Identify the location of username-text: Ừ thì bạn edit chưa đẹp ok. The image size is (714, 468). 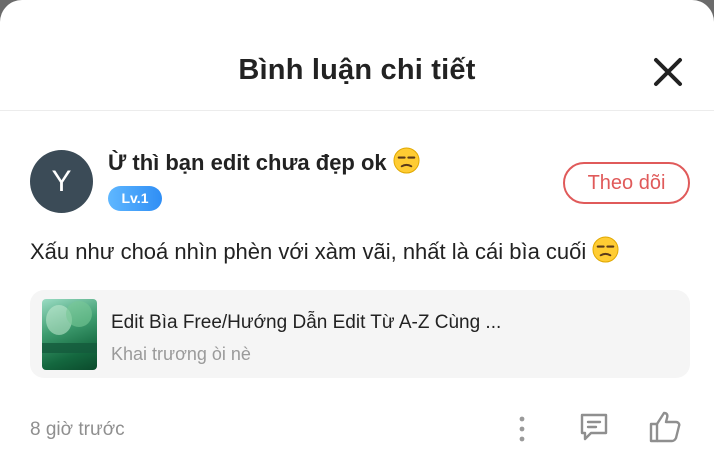
(247, 162).